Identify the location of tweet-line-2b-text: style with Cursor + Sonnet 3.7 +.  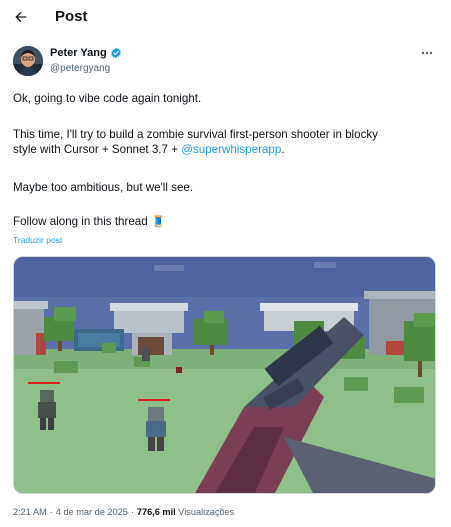
(97, 149).